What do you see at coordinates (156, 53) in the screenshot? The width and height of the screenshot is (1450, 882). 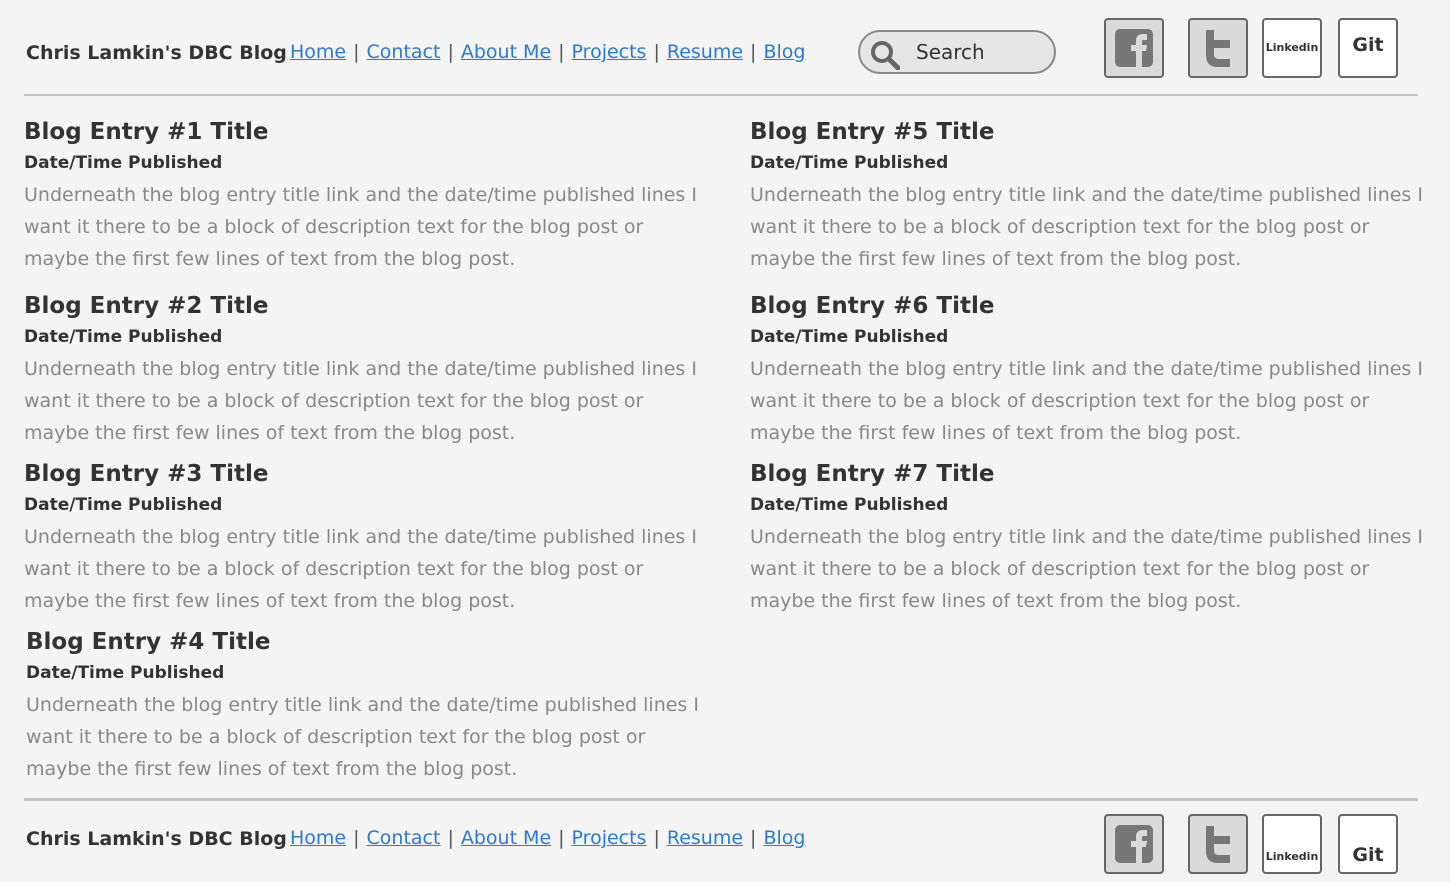 I see `site-title: Chris Lamkin's DBC Blog` at bounding box center [156, 53].